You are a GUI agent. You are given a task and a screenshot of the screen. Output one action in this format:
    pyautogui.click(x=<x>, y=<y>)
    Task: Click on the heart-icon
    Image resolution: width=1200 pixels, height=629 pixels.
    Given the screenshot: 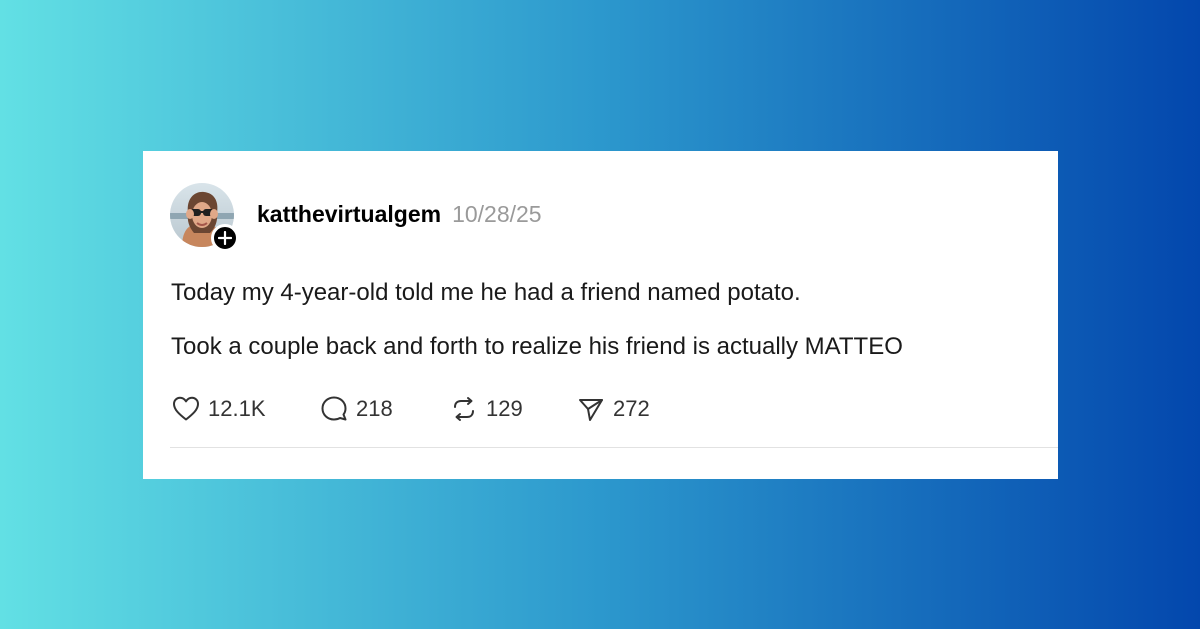 What is the action you would take?
    pyautogui.click(x=186, y=409)
    